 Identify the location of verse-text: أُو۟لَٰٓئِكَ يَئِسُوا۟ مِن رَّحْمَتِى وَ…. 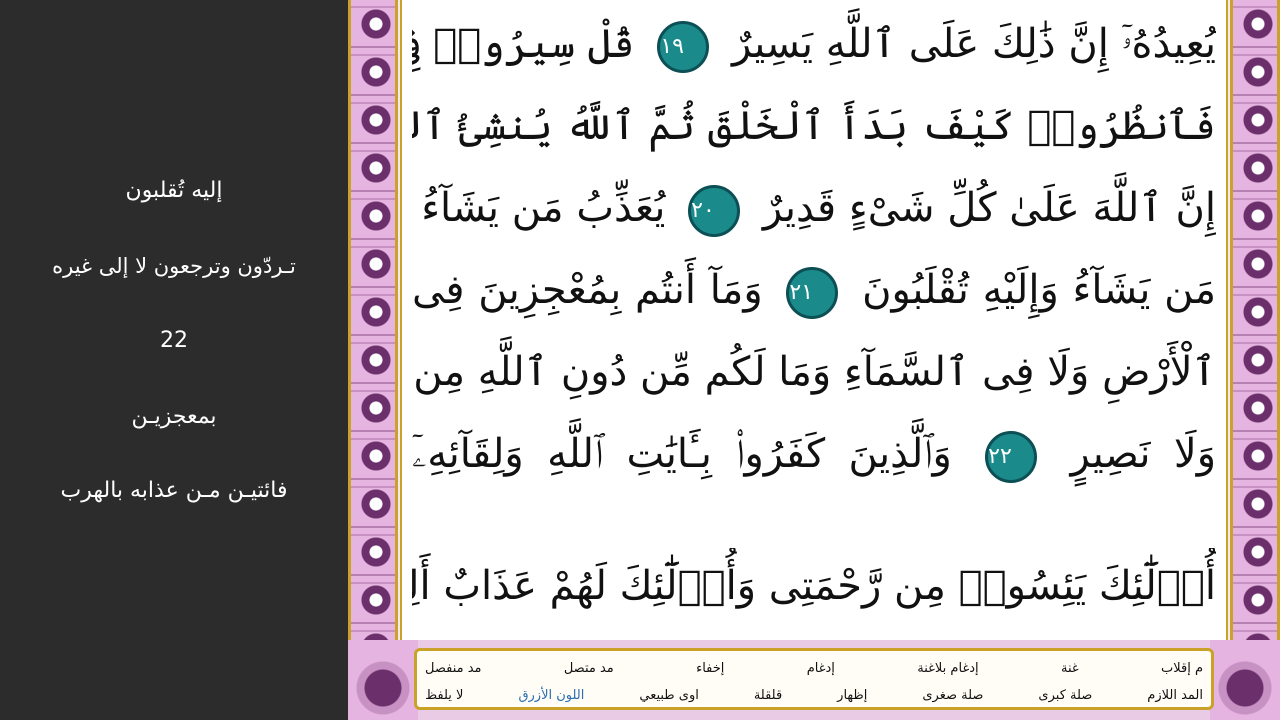
(814, 586).